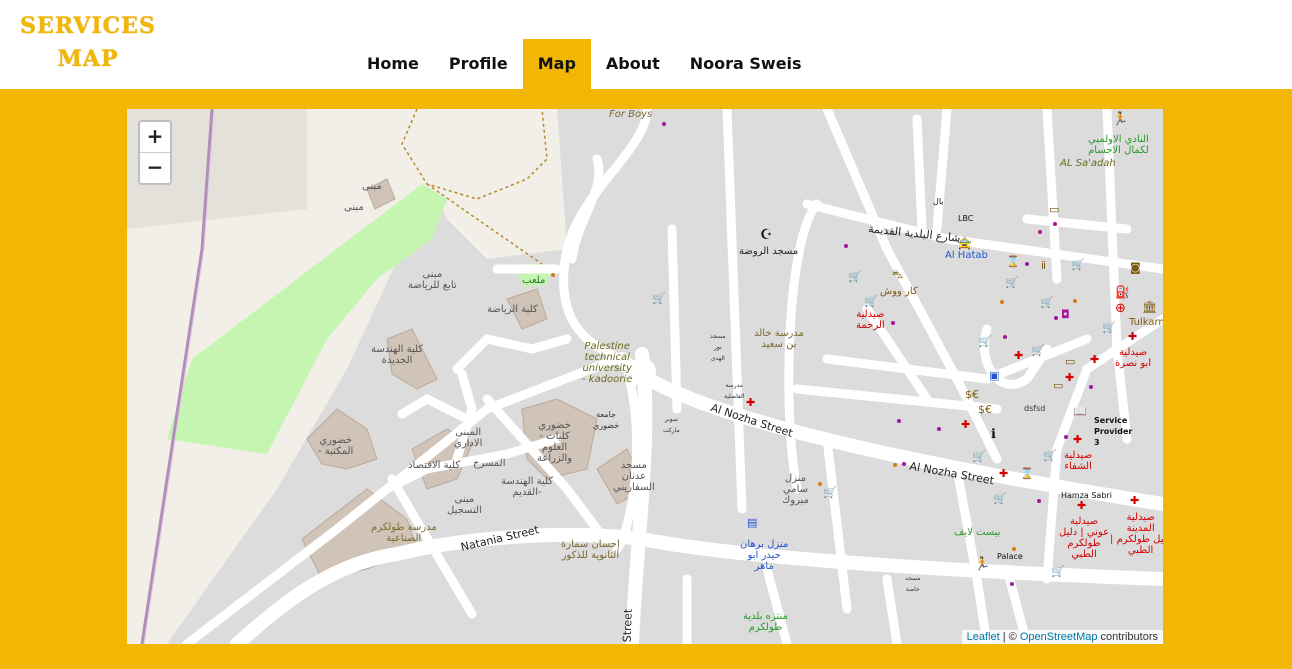  What do you see at coordinates (1133, 358) in the screenshot?
I see `label-abu-nasra: صيدلية ابو نصرة` at bounding box center [1133, 358].